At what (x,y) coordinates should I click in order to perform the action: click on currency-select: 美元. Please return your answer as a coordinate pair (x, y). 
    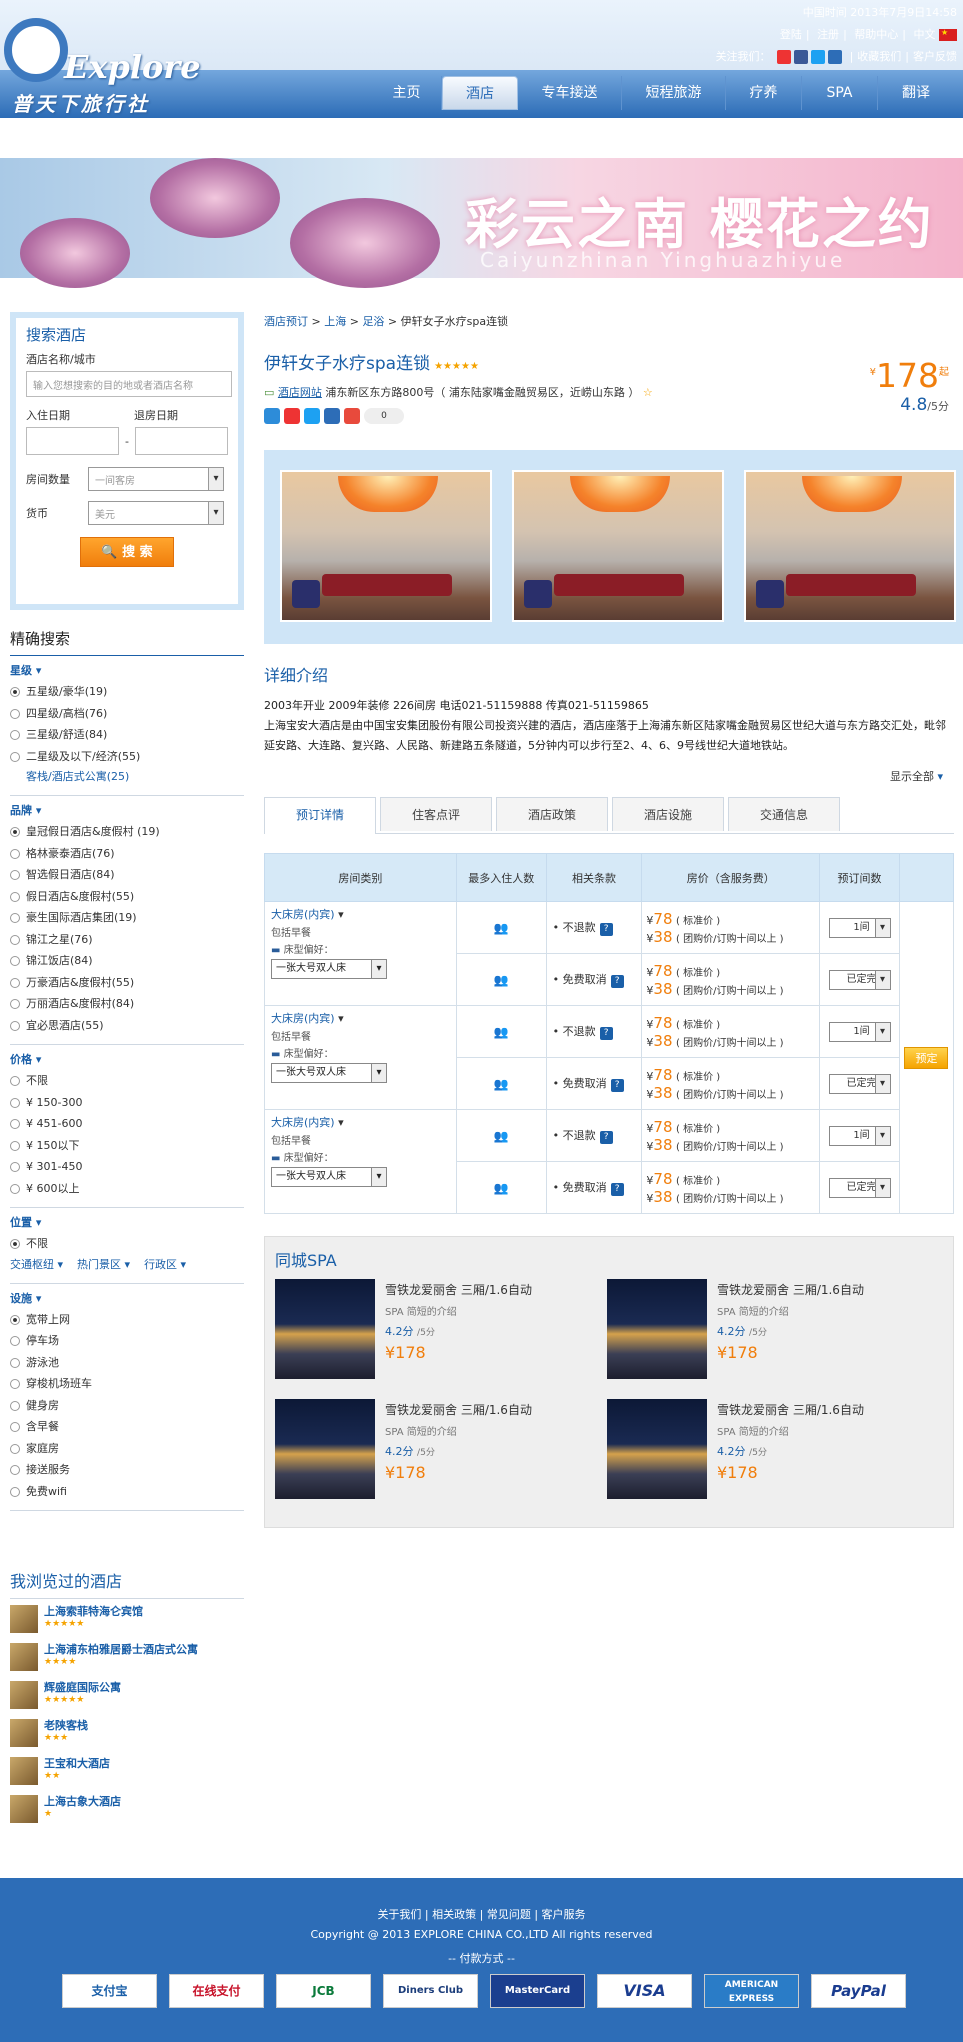
    Looking at the image, I should click on (156, 513).